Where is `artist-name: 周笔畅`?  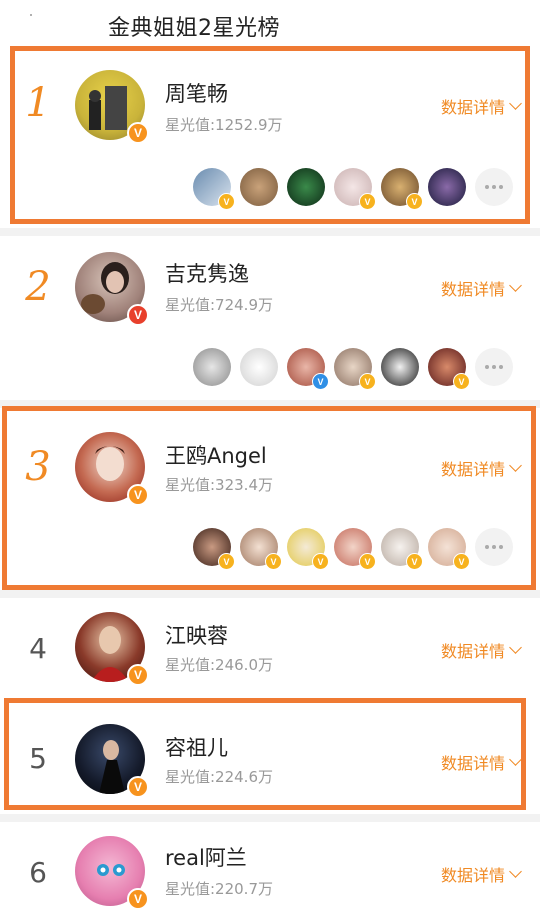
artist-name: 周笔畅 is located at coordinates (196, 93).